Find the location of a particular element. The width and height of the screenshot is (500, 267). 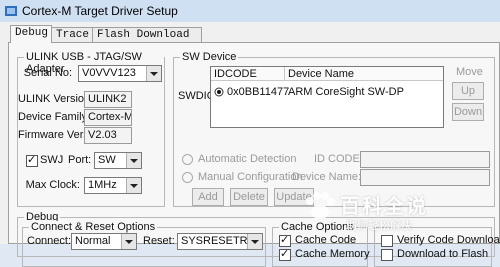

verify-code-download-label: Verify Code Download is located at coordinates (448, 240).